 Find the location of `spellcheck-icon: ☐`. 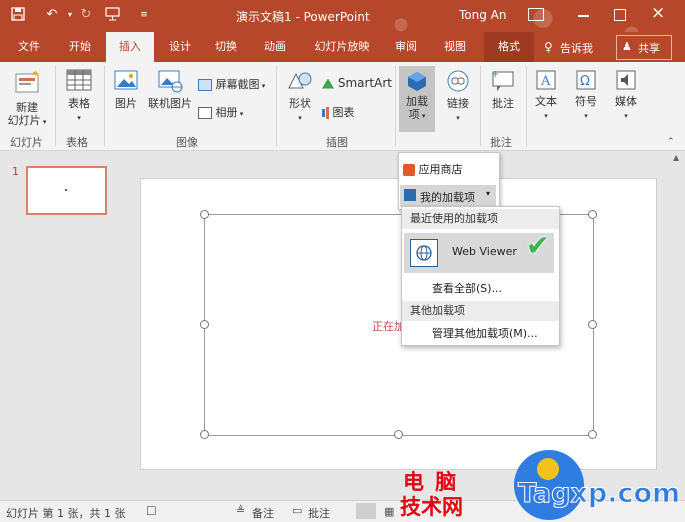

spellcheck-icon: ☐ is located at coordinates (151, 511).